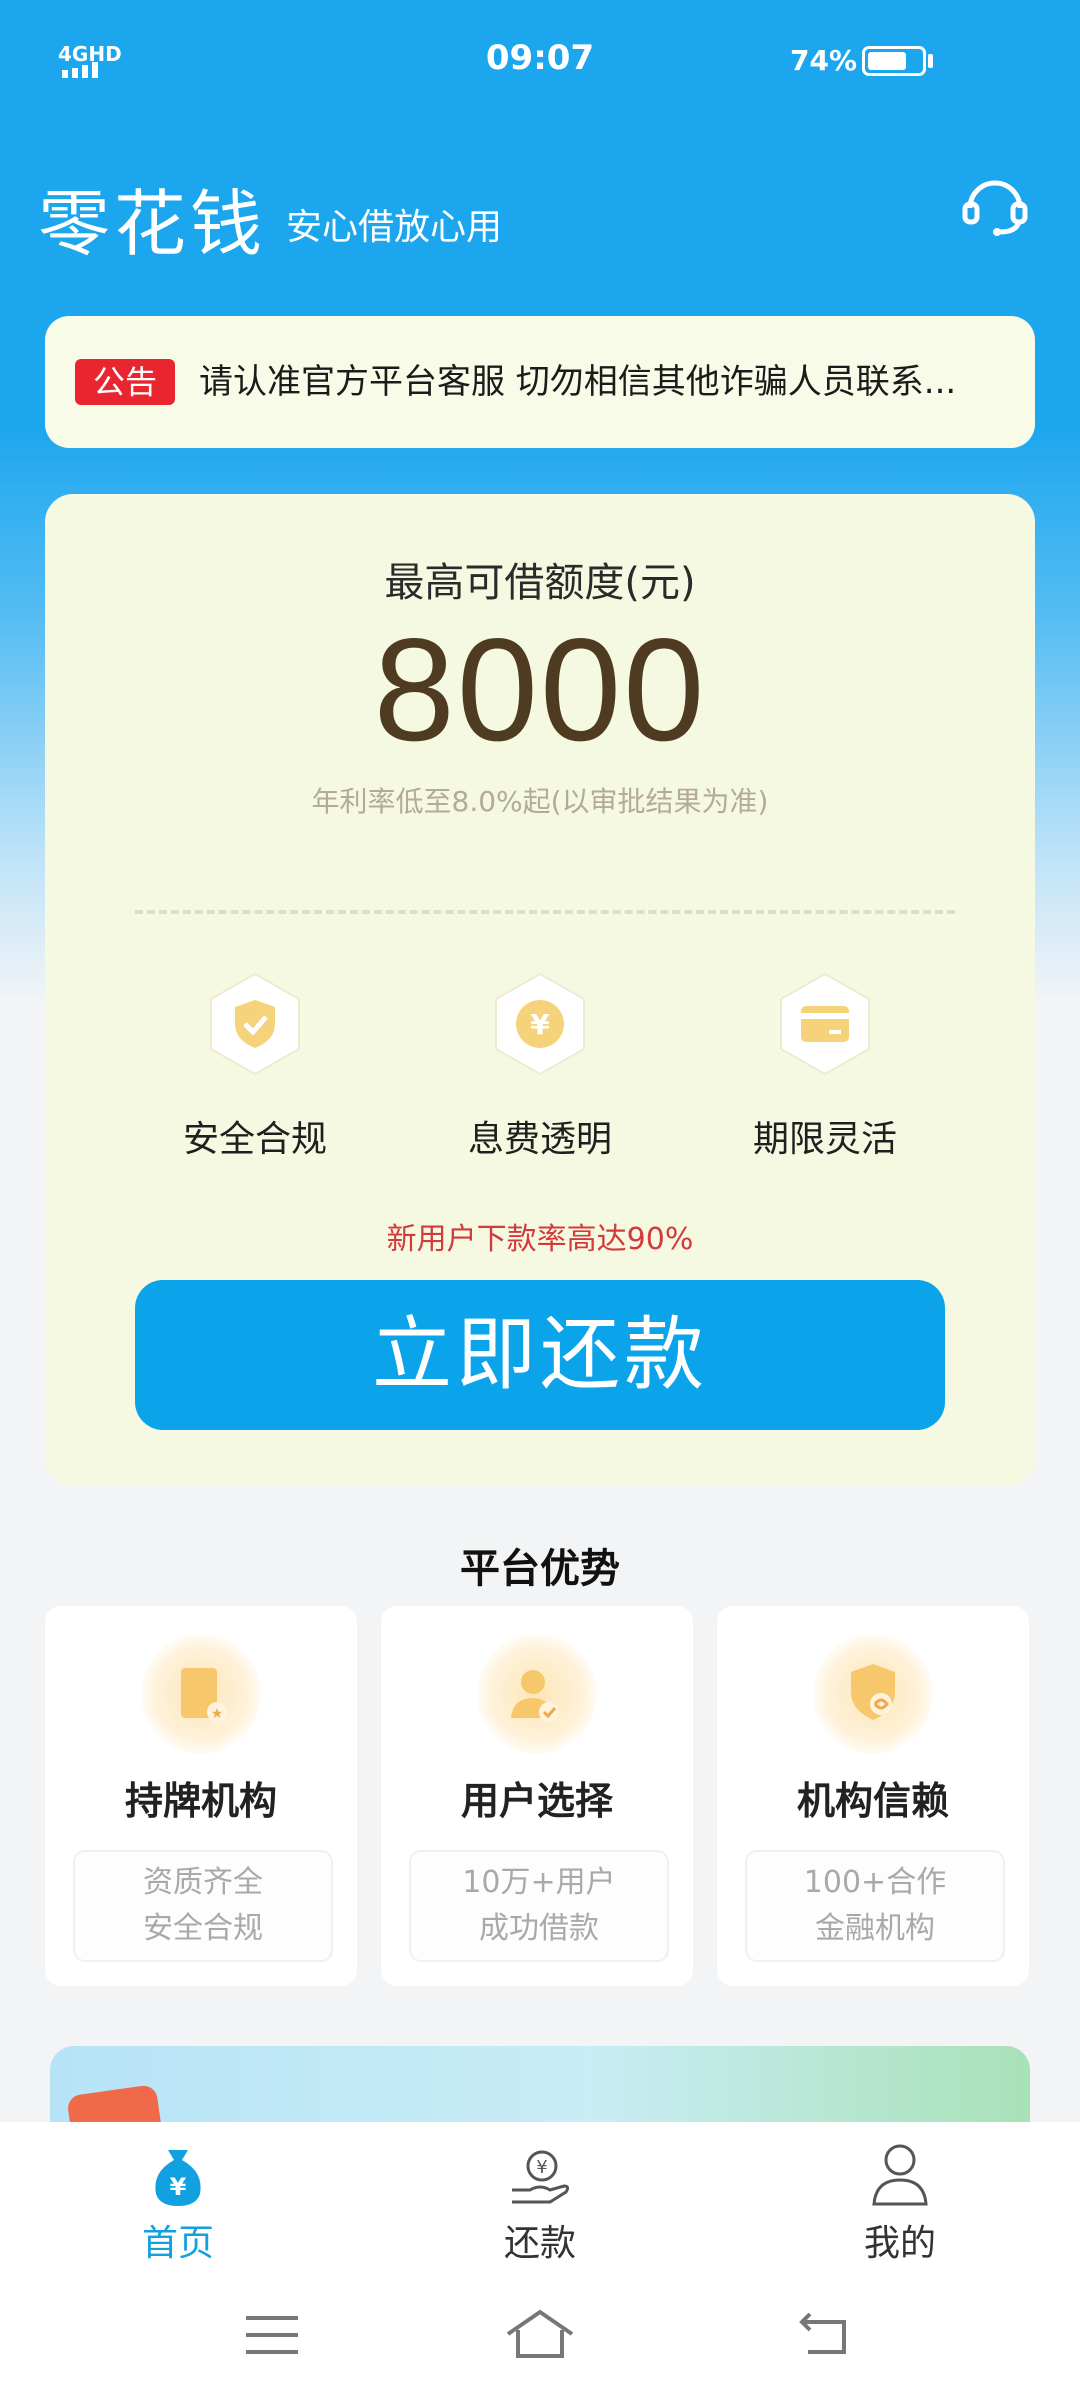 This screenshot has width=1080, height=2400. Describe the element at coordinates (539, 1906) in the screenshot. I see `advantage-desc: 10万+用户 成功借款` at that location.